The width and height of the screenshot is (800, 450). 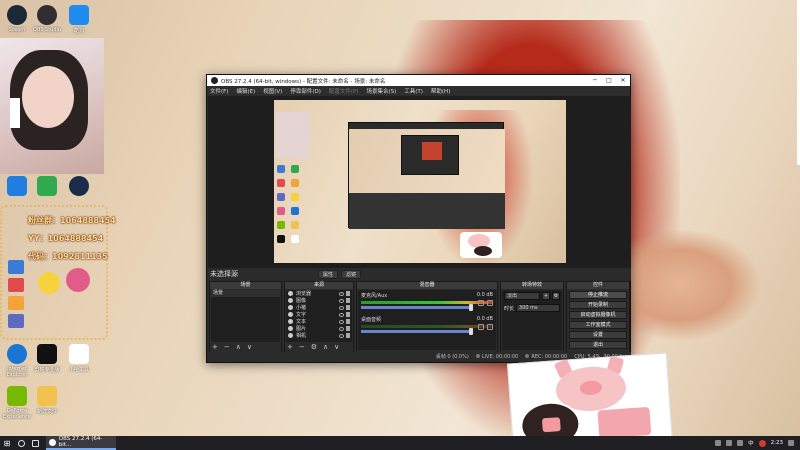 What do you see at coordinates (79, 358) in the screenshot?
I see `desktop-icon-tool: 小哈工具` at bounding box center [79, 358].